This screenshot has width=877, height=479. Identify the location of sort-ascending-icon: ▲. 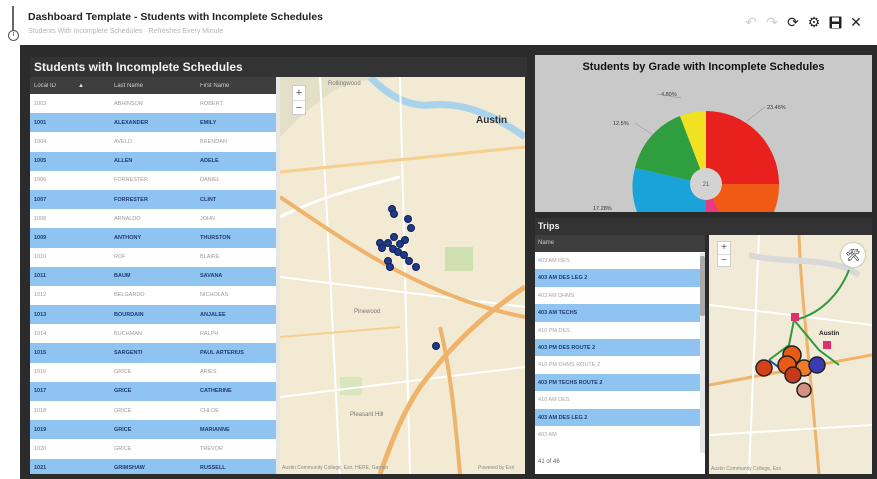
(81, 86).